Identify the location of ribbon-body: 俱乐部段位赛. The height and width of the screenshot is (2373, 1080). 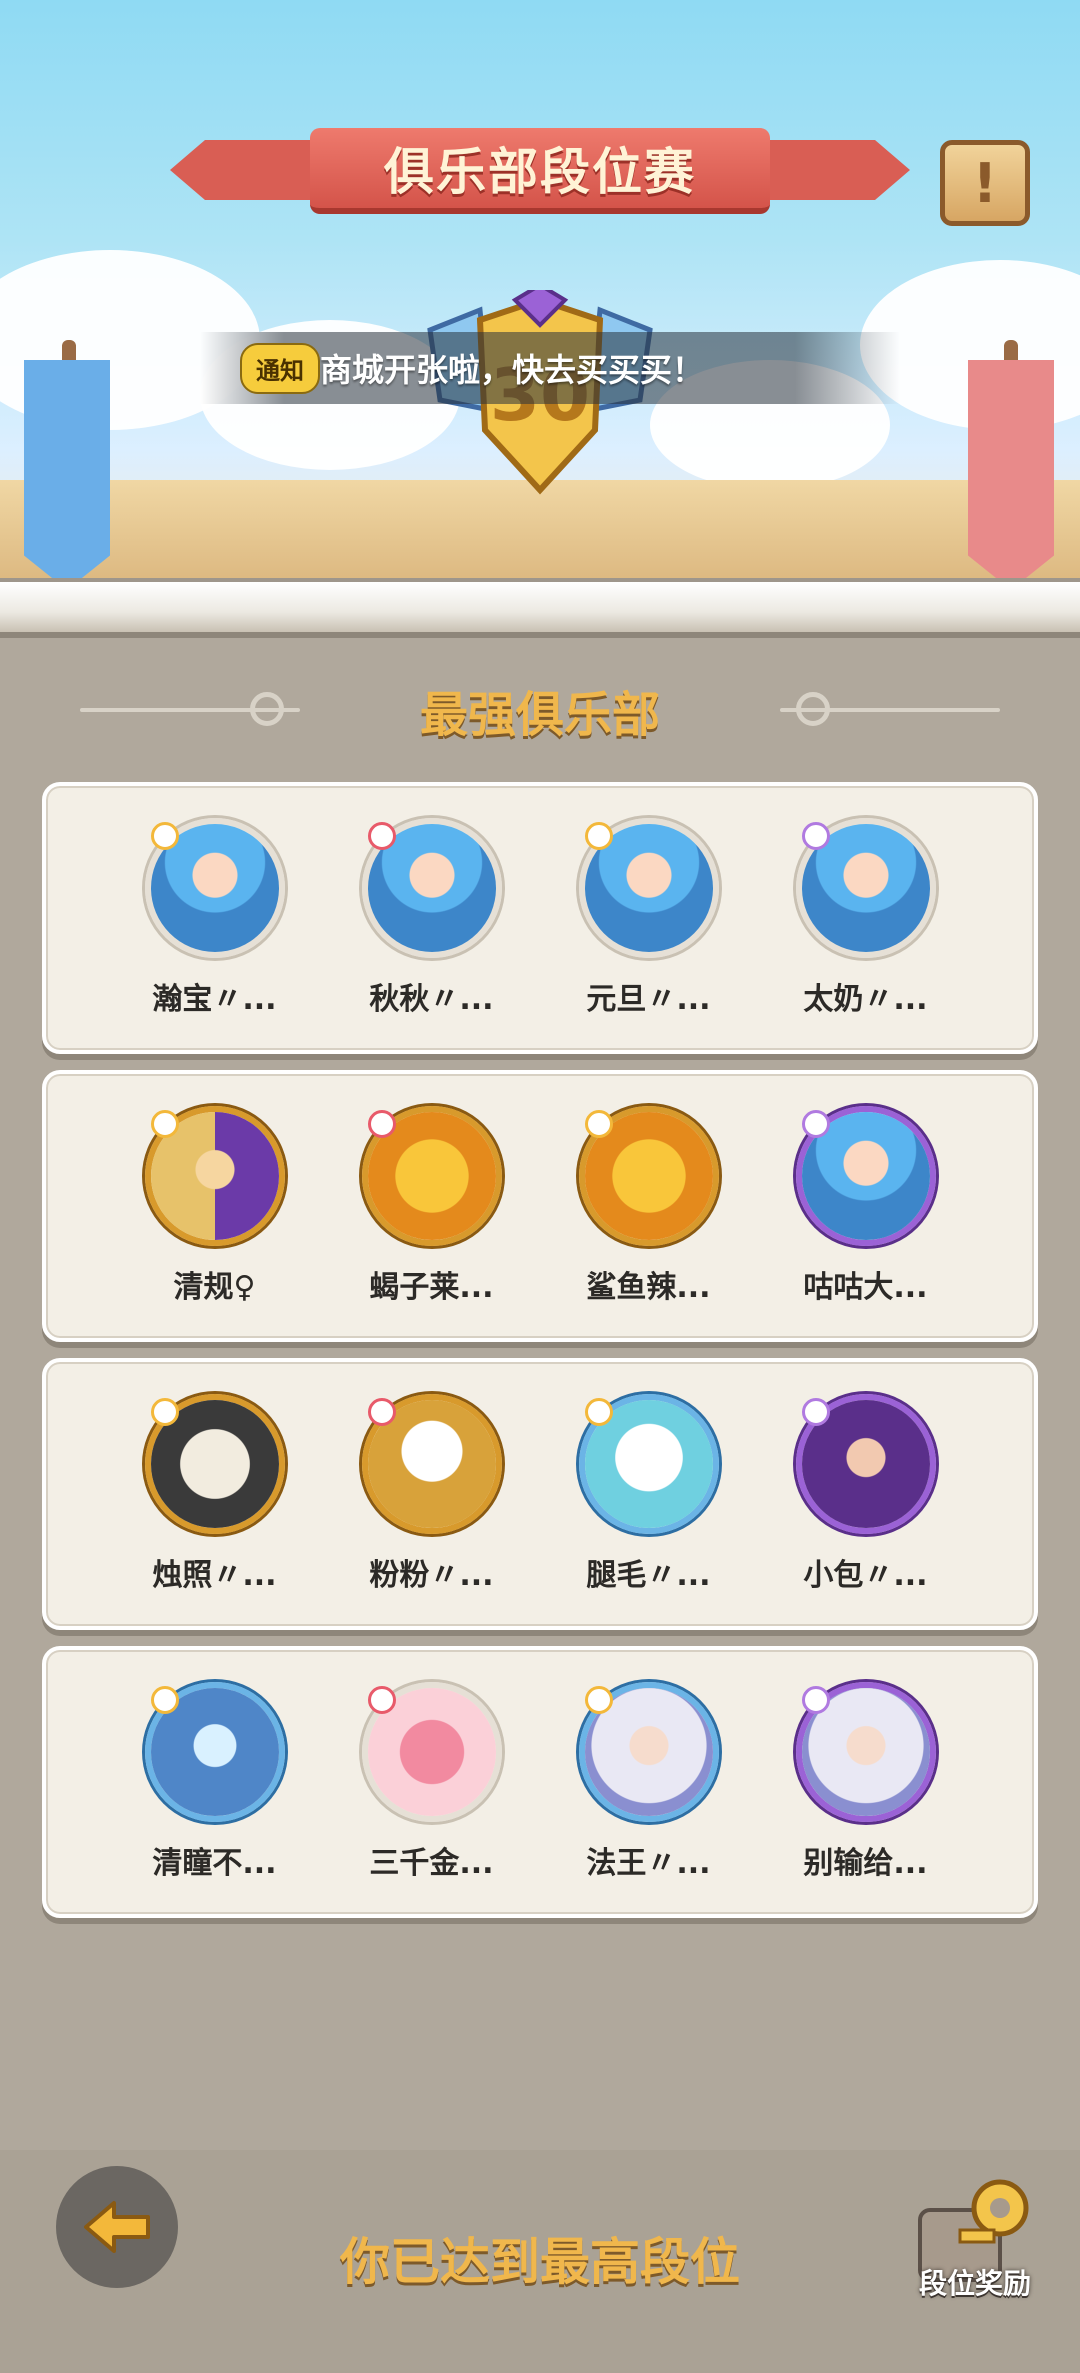
(540, 171).